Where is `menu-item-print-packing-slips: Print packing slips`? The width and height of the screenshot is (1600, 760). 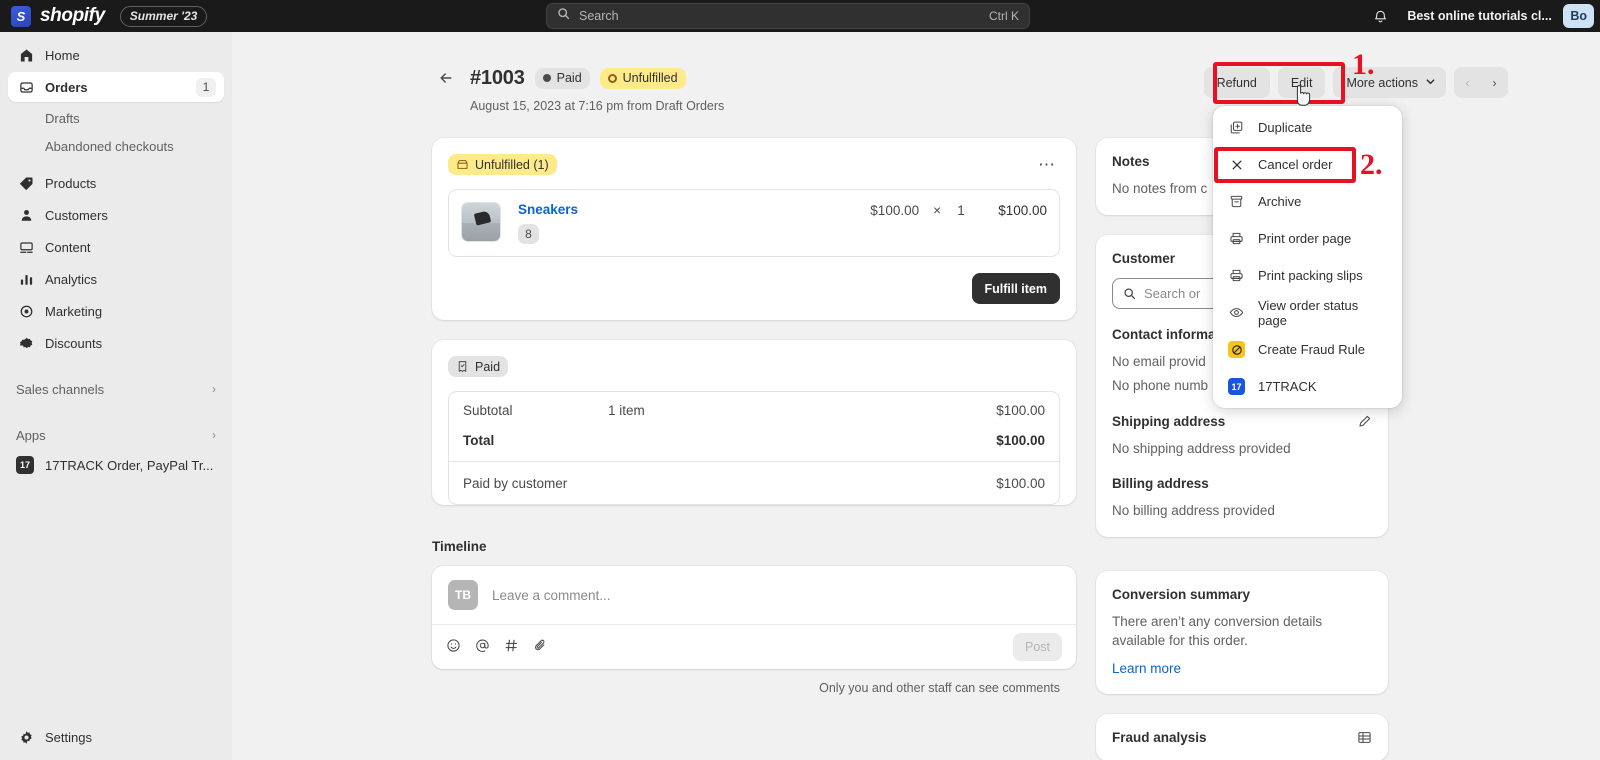 menu-item-print-packing-slips: Print packing slips is located at coordinates (1307, 275).